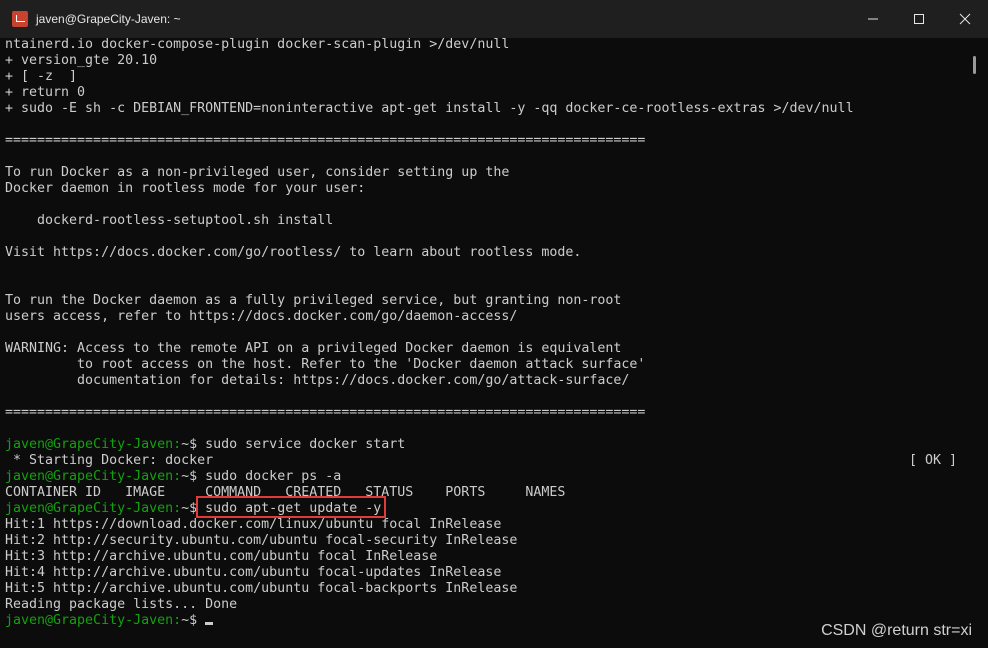  Describe the element at coordinates (45, 92) in the screenshot. I see `line-text: + return 0` at that location.